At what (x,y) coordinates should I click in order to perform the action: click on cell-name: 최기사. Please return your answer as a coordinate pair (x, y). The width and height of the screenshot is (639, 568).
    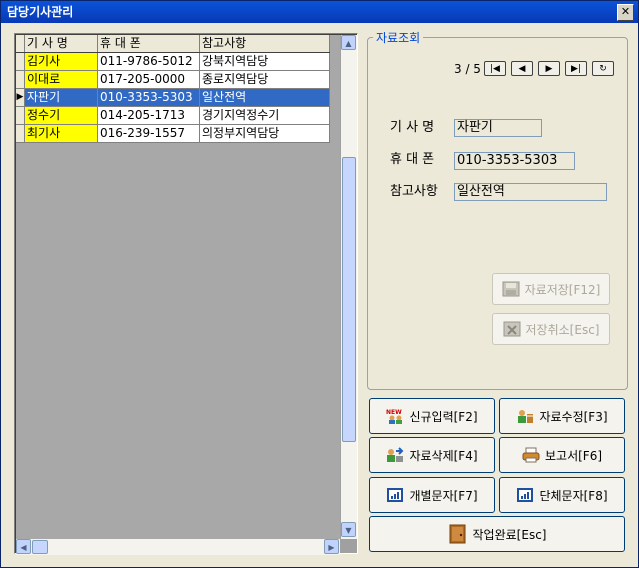
    Looking at the image, I should click on (61, 133).